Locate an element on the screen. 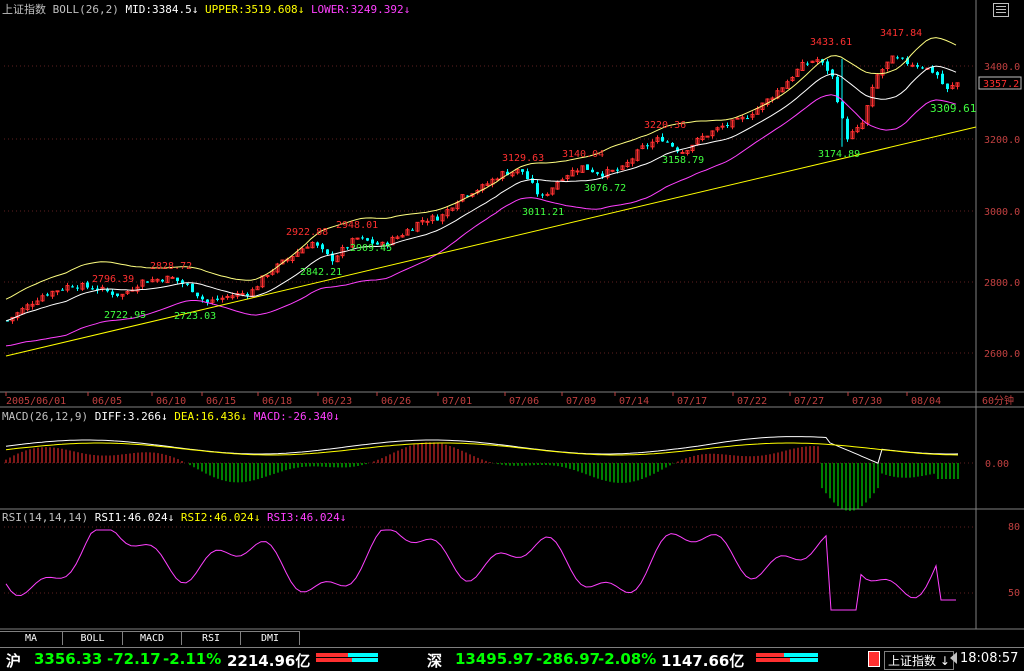 The width and height of the screenshot is (1024, 671). sh-price: 3356.33 is located at coordinates (68, 659).